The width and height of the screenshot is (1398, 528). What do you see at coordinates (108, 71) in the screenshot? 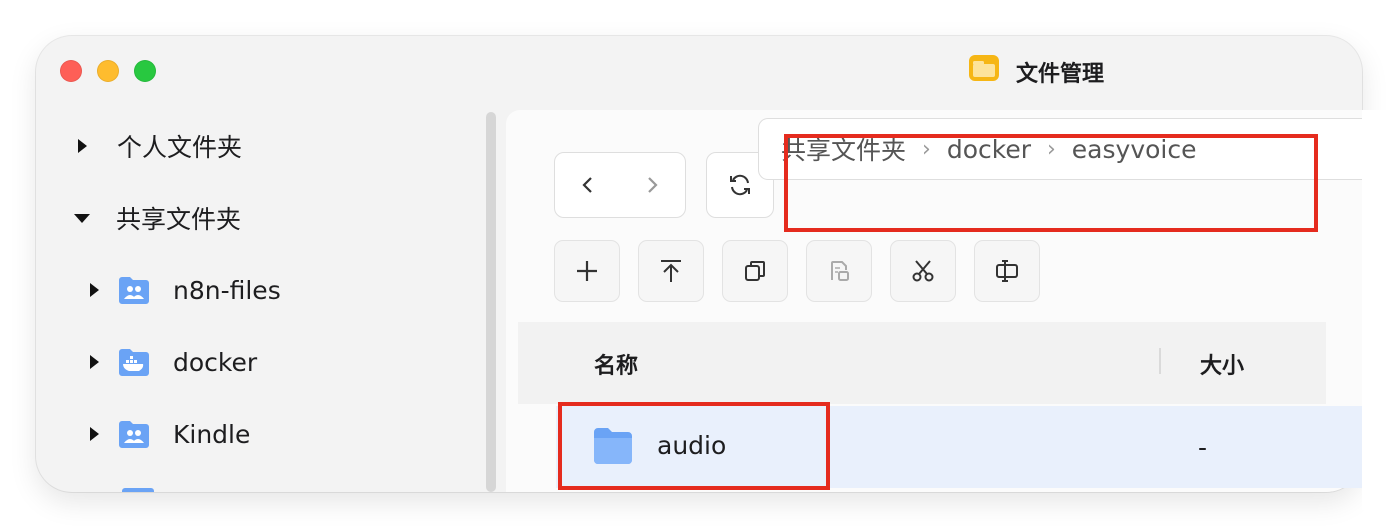
I see `minimize-window-button` at bounding box center [108, 71].